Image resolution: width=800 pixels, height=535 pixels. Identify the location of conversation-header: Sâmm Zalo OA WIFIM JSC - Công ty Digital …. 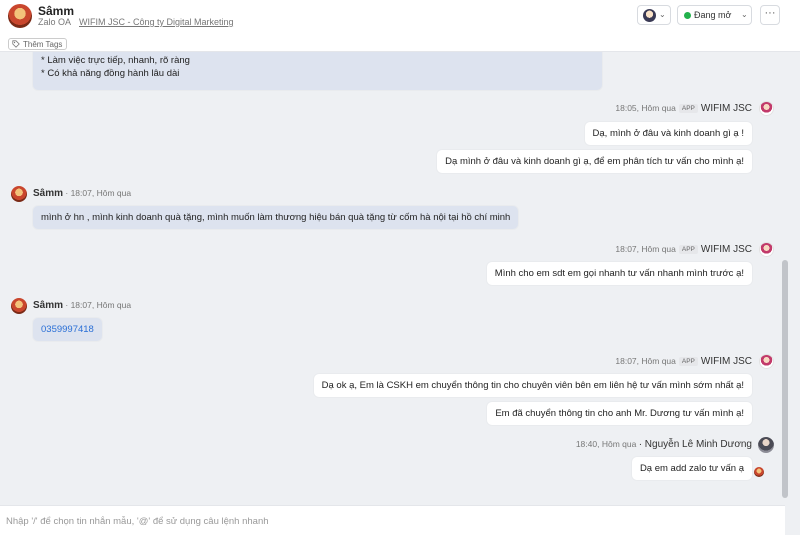
(400, 26).